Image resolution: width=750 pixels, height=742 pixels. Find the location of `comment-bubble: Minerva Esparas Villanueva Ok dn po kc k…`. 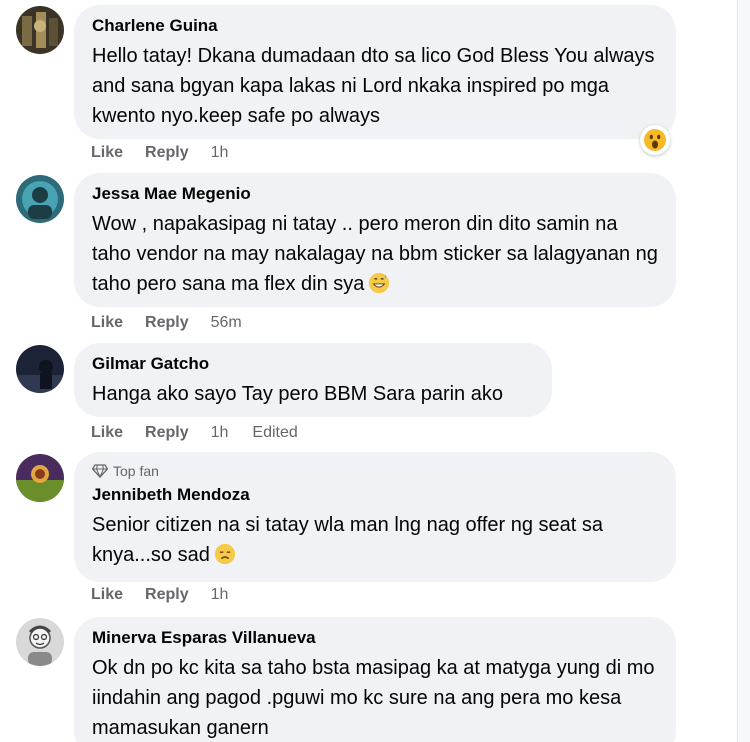

comment-bubble: Minerva Esparas Villanueva Ok dn po kc k… is located at coordinates (375, 679).